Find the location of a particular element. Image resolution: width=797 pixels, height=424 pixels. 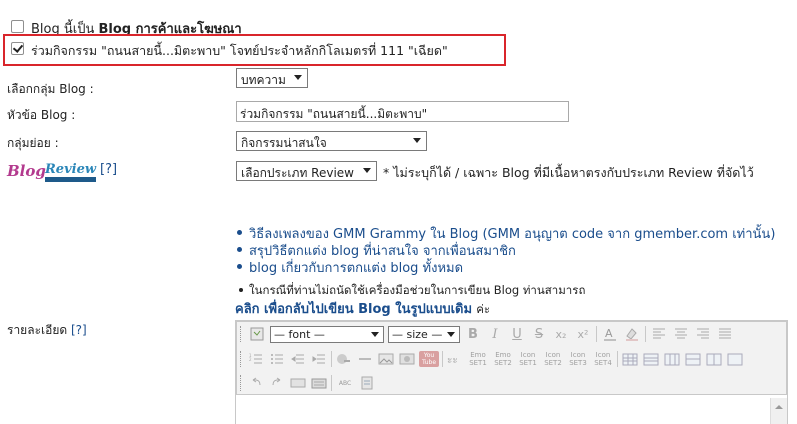

blog-title-label: หัวข้อ Blog : is located at coordinates (41, 115).